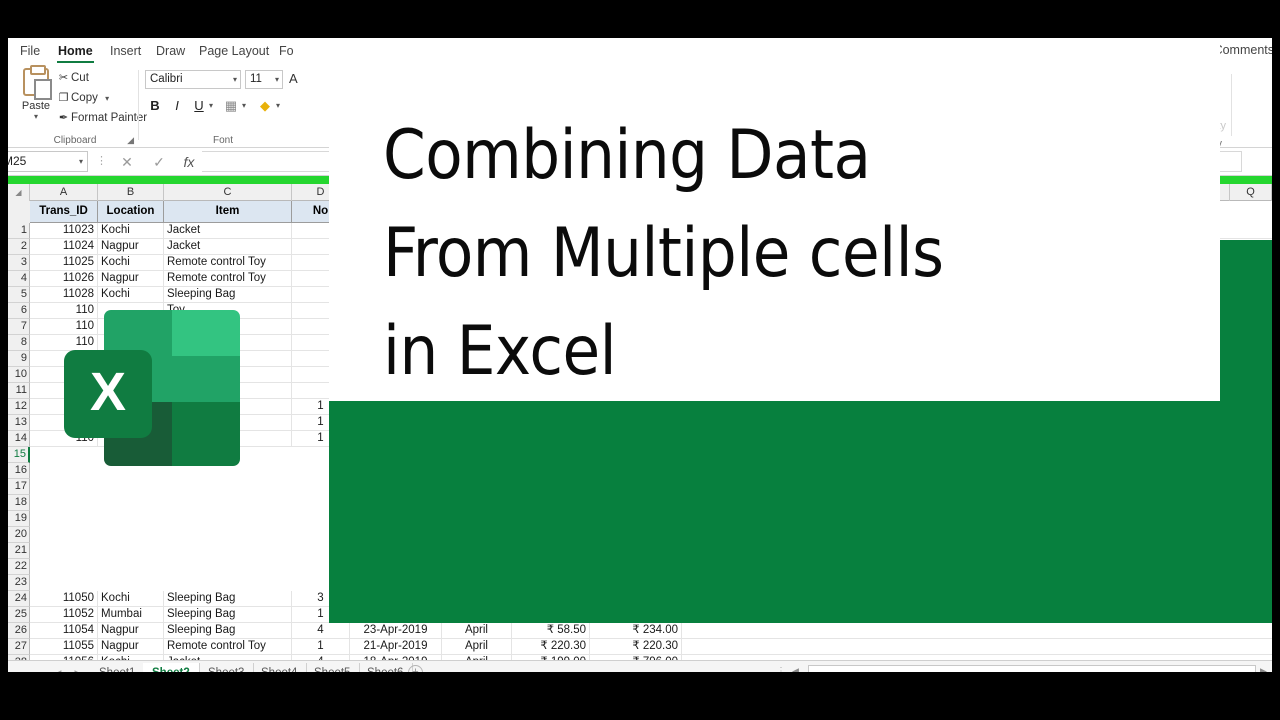  What do you see at coordinates (64, 295) in the screenshot?
I see `cell-trans-id: 11028` at bounding box center [64, 295].